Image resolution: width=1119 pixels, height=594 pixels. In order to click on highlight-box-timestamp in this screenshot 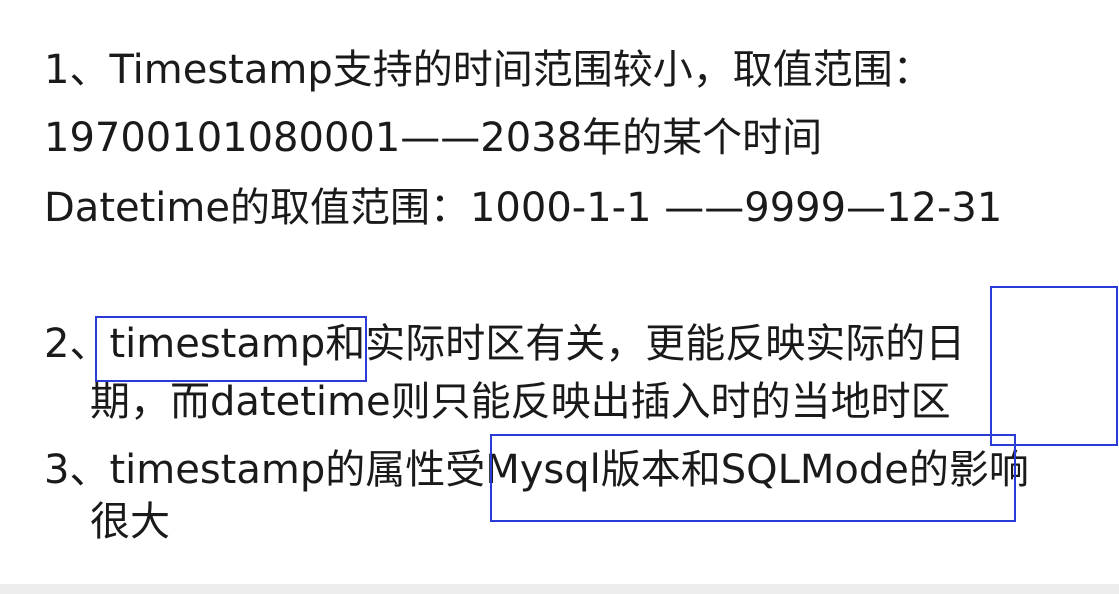, I will do `click(231, 349)`.